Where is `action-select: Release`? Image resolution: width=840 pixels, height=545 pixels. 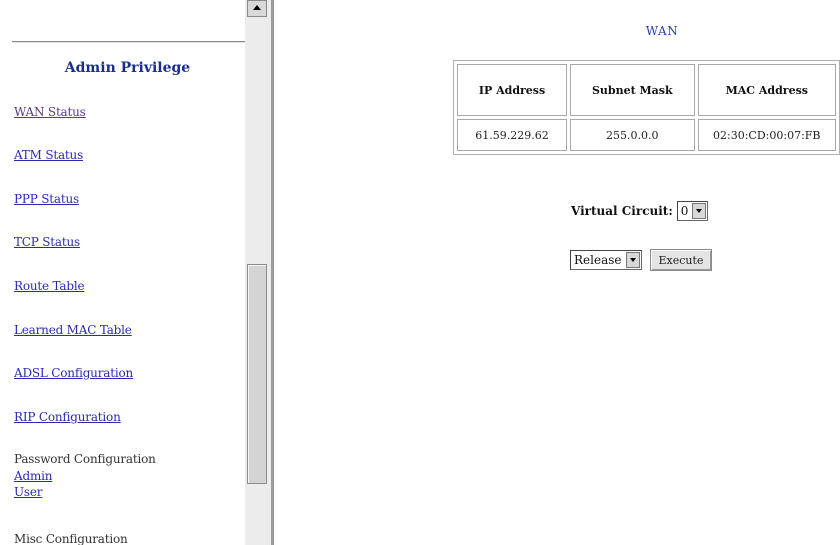
action-select: Release is located at coordinates (606, 260).